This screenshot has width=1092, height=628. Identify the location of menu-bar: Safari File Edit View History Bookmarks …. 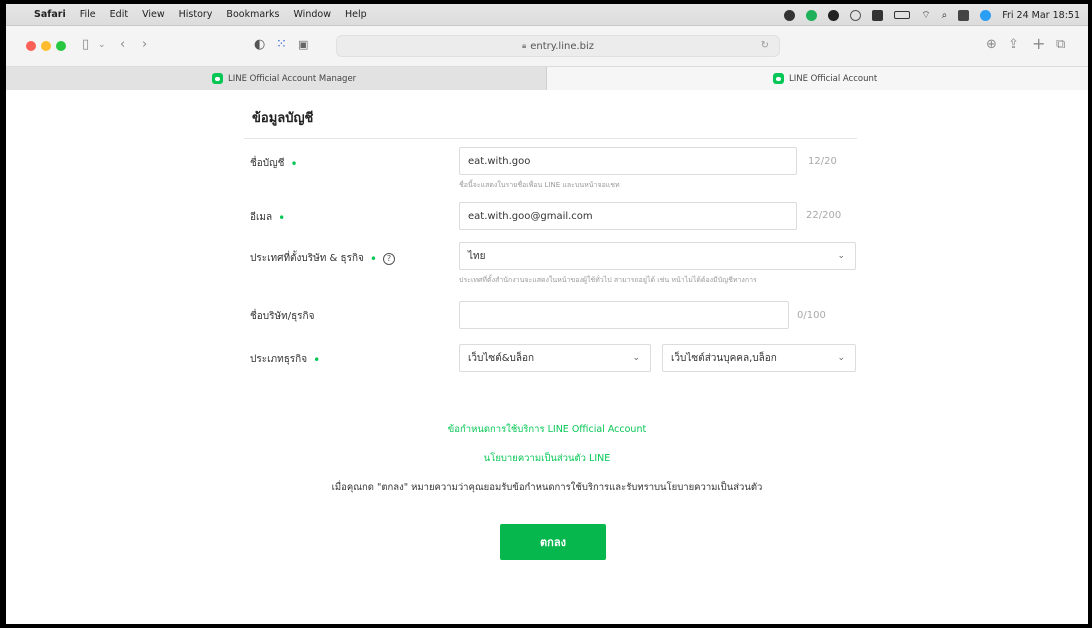
(547, 15).